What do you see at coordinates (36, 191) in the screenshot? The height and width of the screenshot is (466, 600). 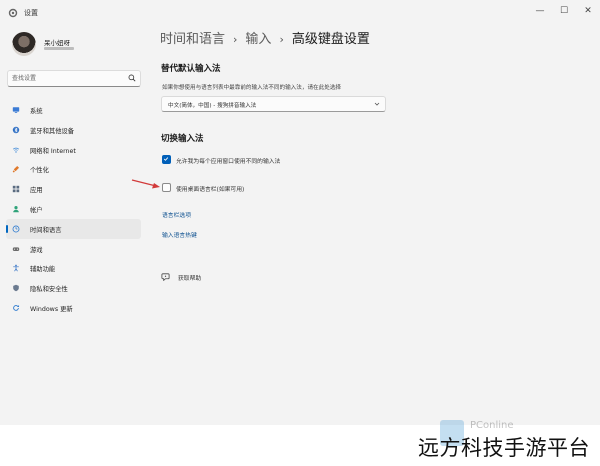 I see `sidebar-item-label: 应用` at bounding box center [36, 191].